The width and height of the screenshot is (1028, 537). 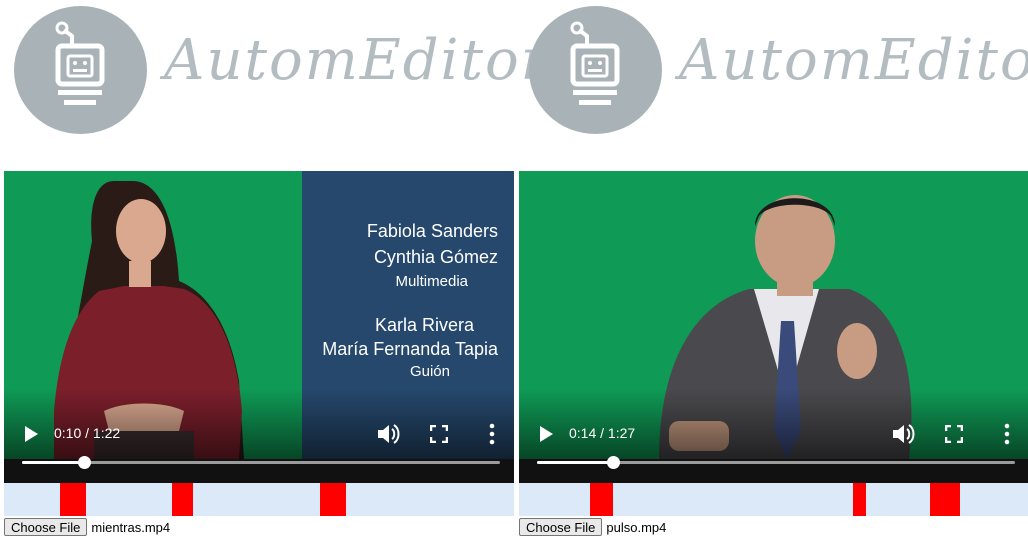 I want to click on credit-name-2: Cynthia Gómez, so click(x=435, y=257).